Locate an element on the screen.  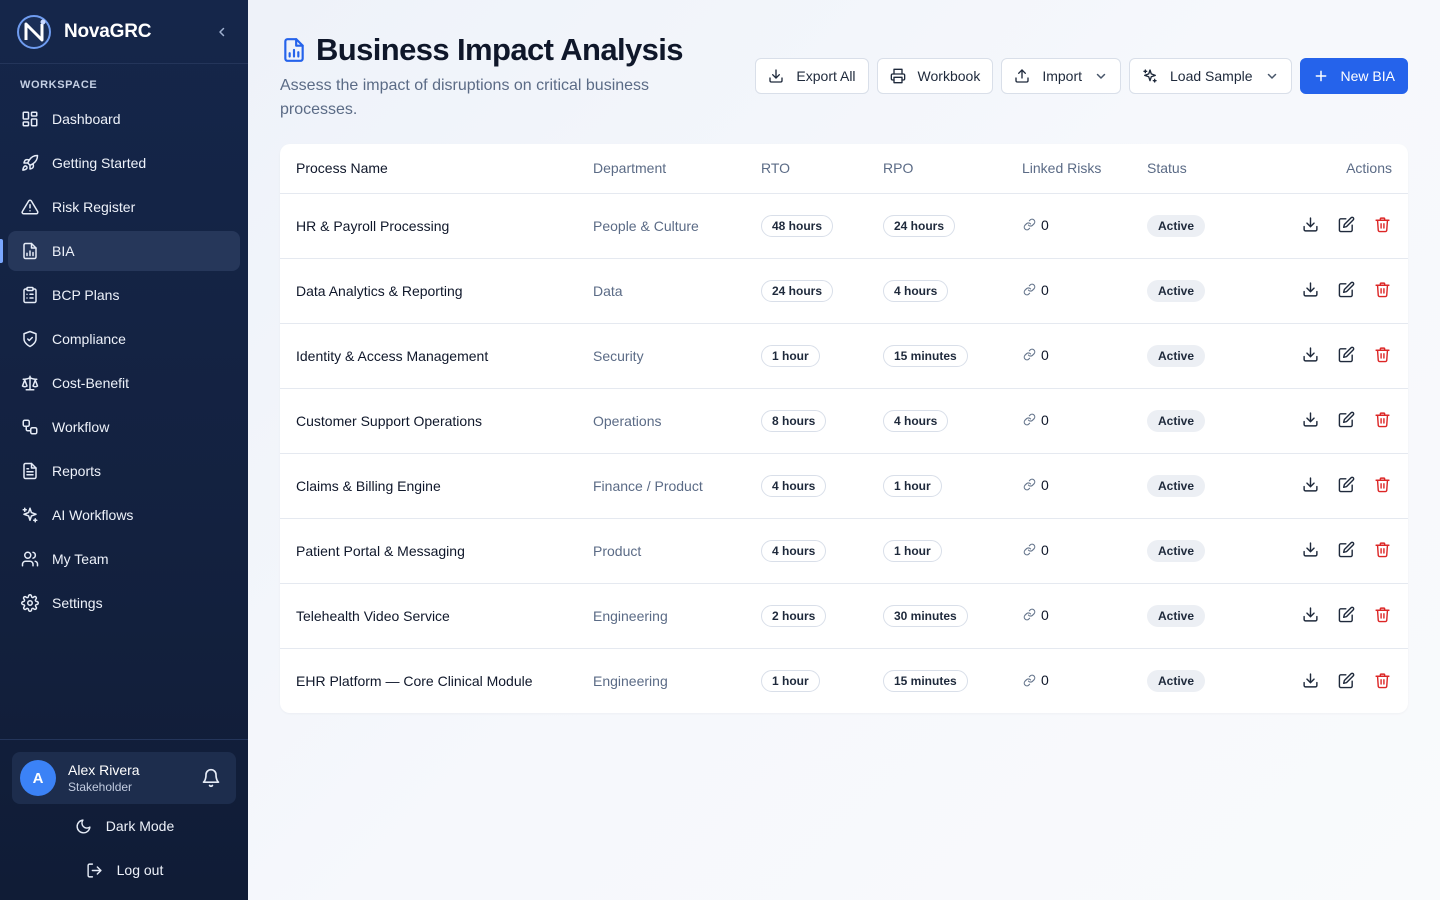
sidebar-item-ai-workflows: AI Workflows is located at coordinates (124, 515).